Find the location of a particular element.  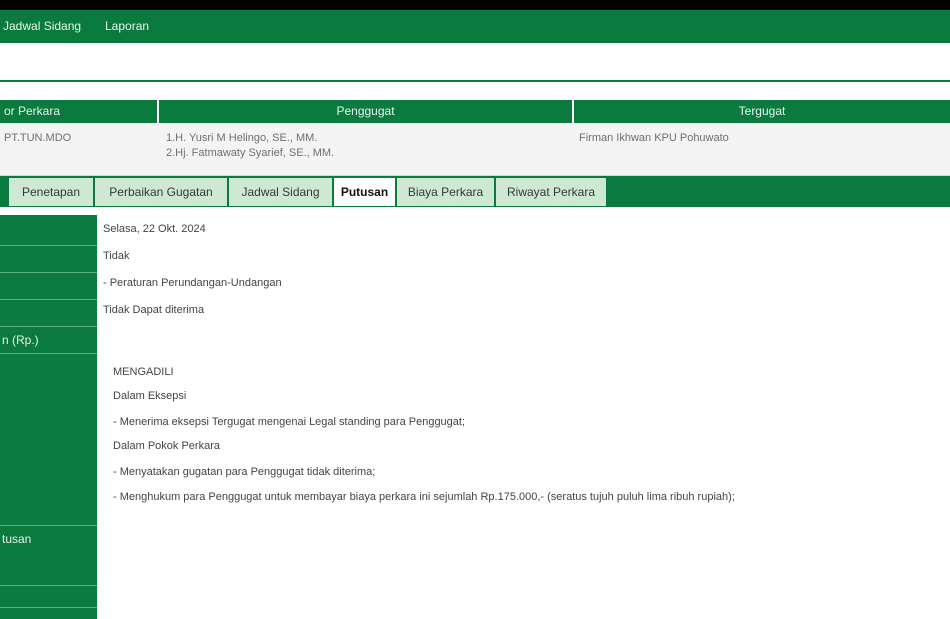

value-tanggal-putusan: Selasa, 22 Okt. 2024 is located at coordinates (154, 229).